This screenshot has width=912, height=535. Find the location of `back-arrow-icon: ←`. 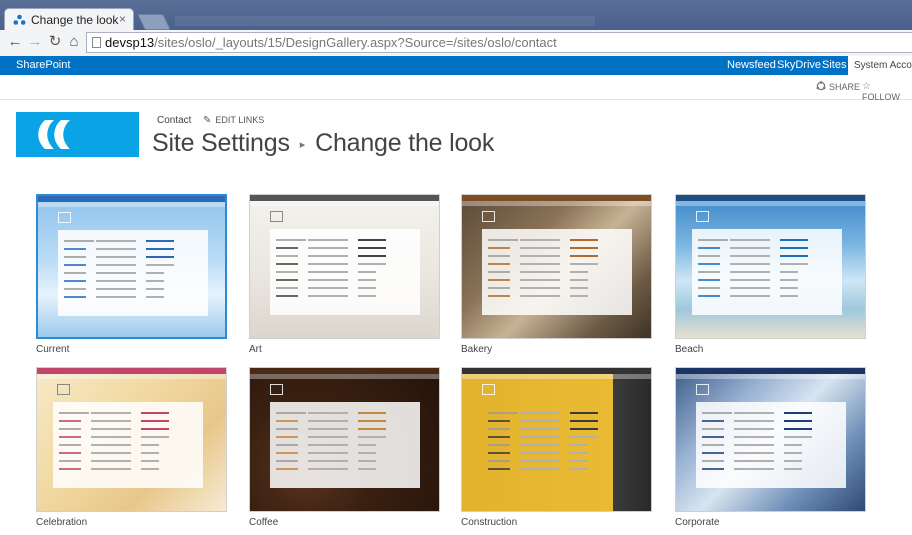

back-arrow-icon: ← is located at coordinates (15, 42).